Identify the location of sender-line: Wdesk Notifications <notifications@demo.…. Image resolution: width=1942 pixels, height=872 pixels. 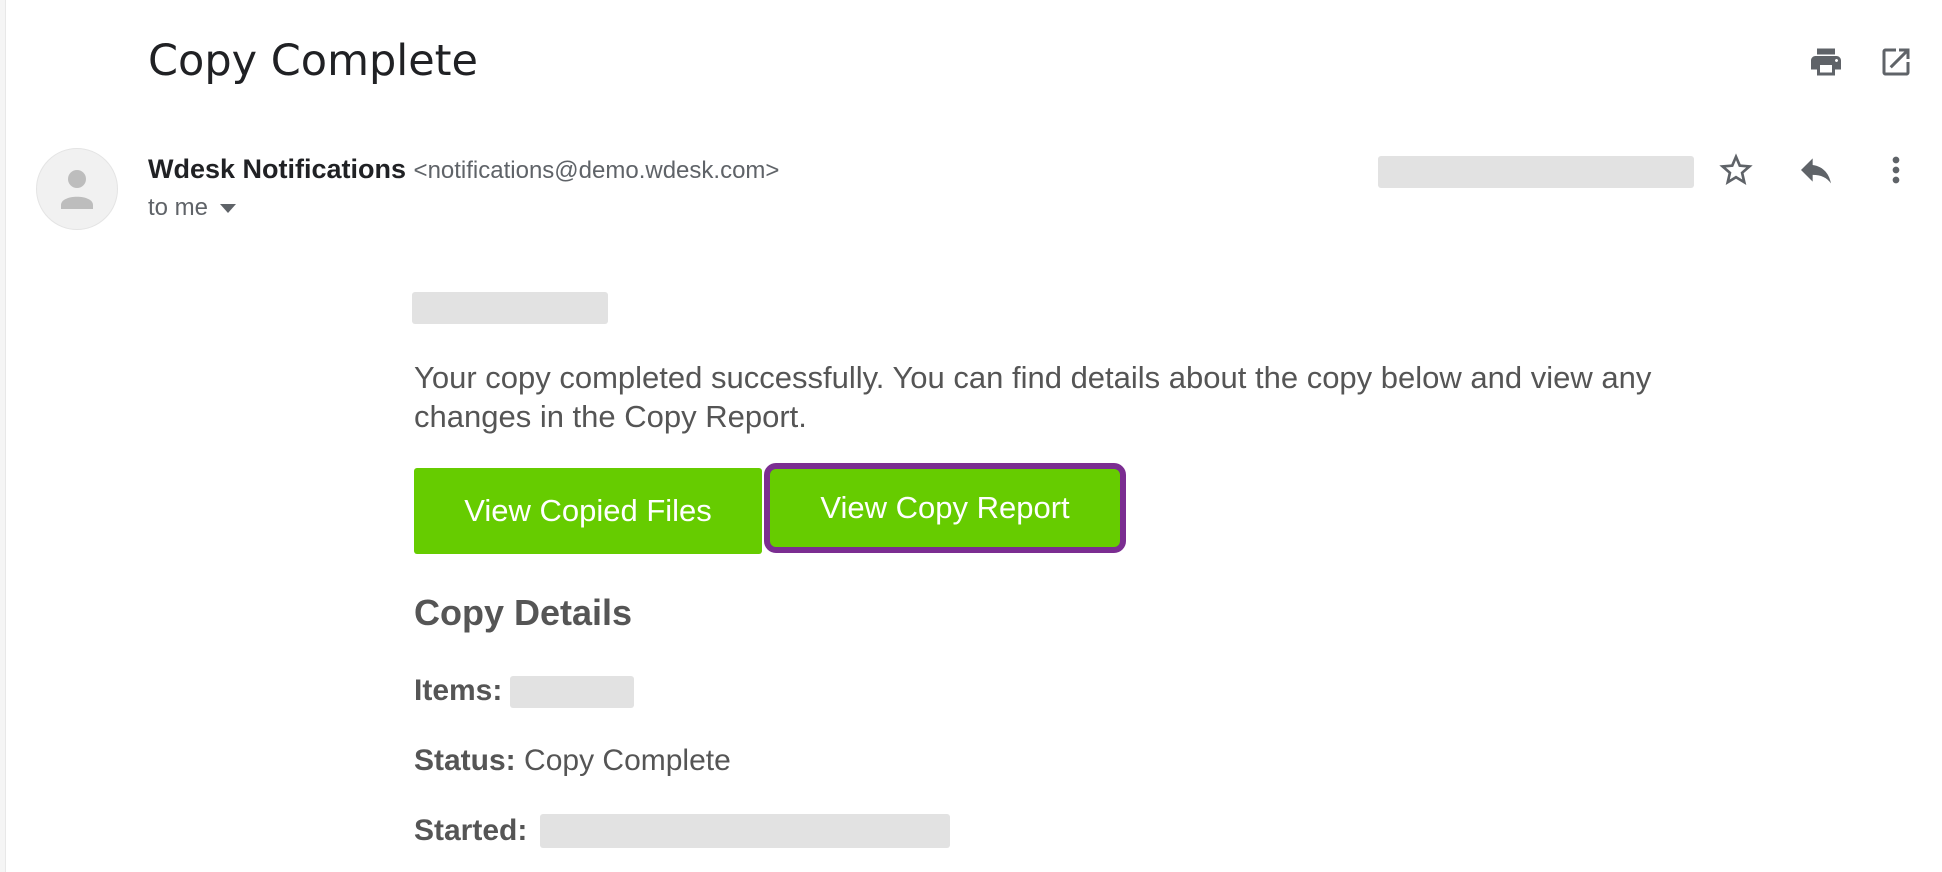
(463, 169).